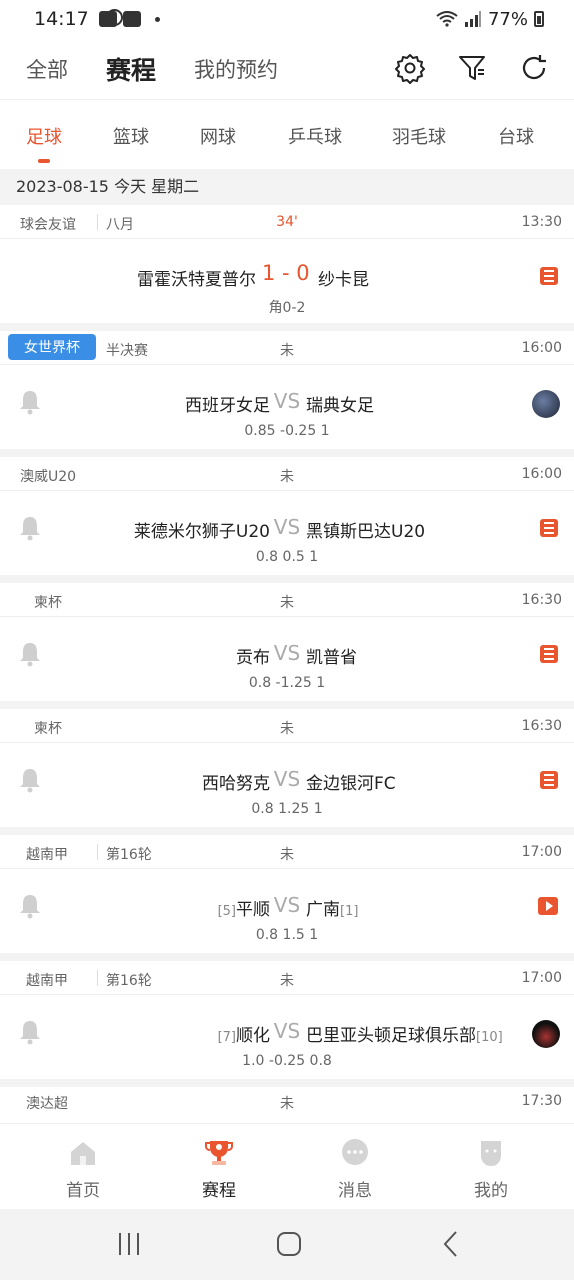 The width and height of the screenshot is (574, 1280). What do you see at coordinates (287, 1061) in the screenshot?
I see `match-odds: 1.0 -0.25 0.8` at bounding box center [287, 1061].